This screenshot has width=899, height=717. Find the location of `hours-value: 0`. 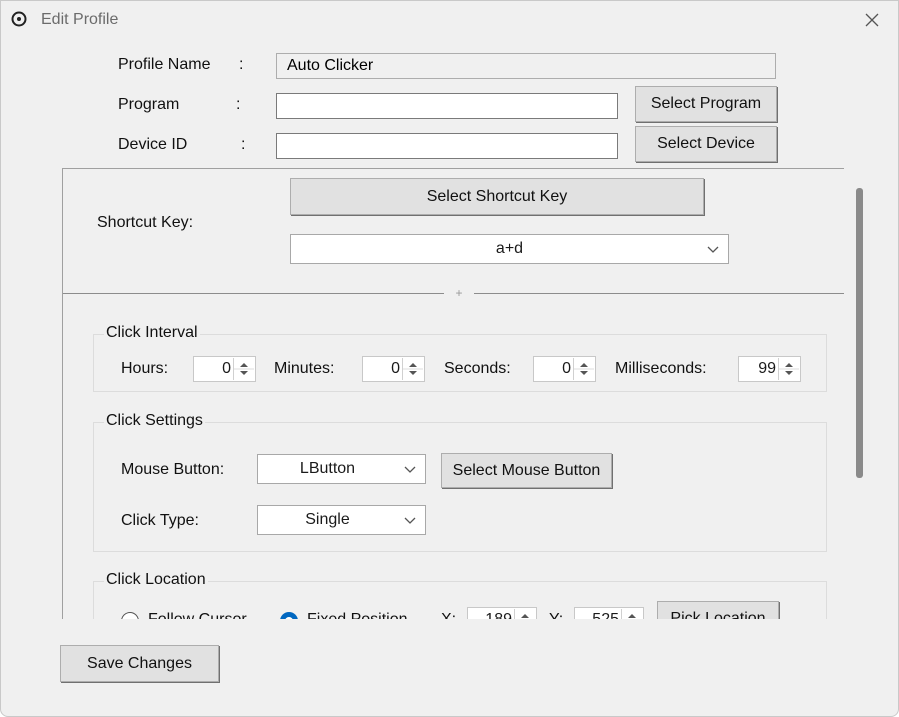

hours-value: 0 is located at coordinates (226, 368).